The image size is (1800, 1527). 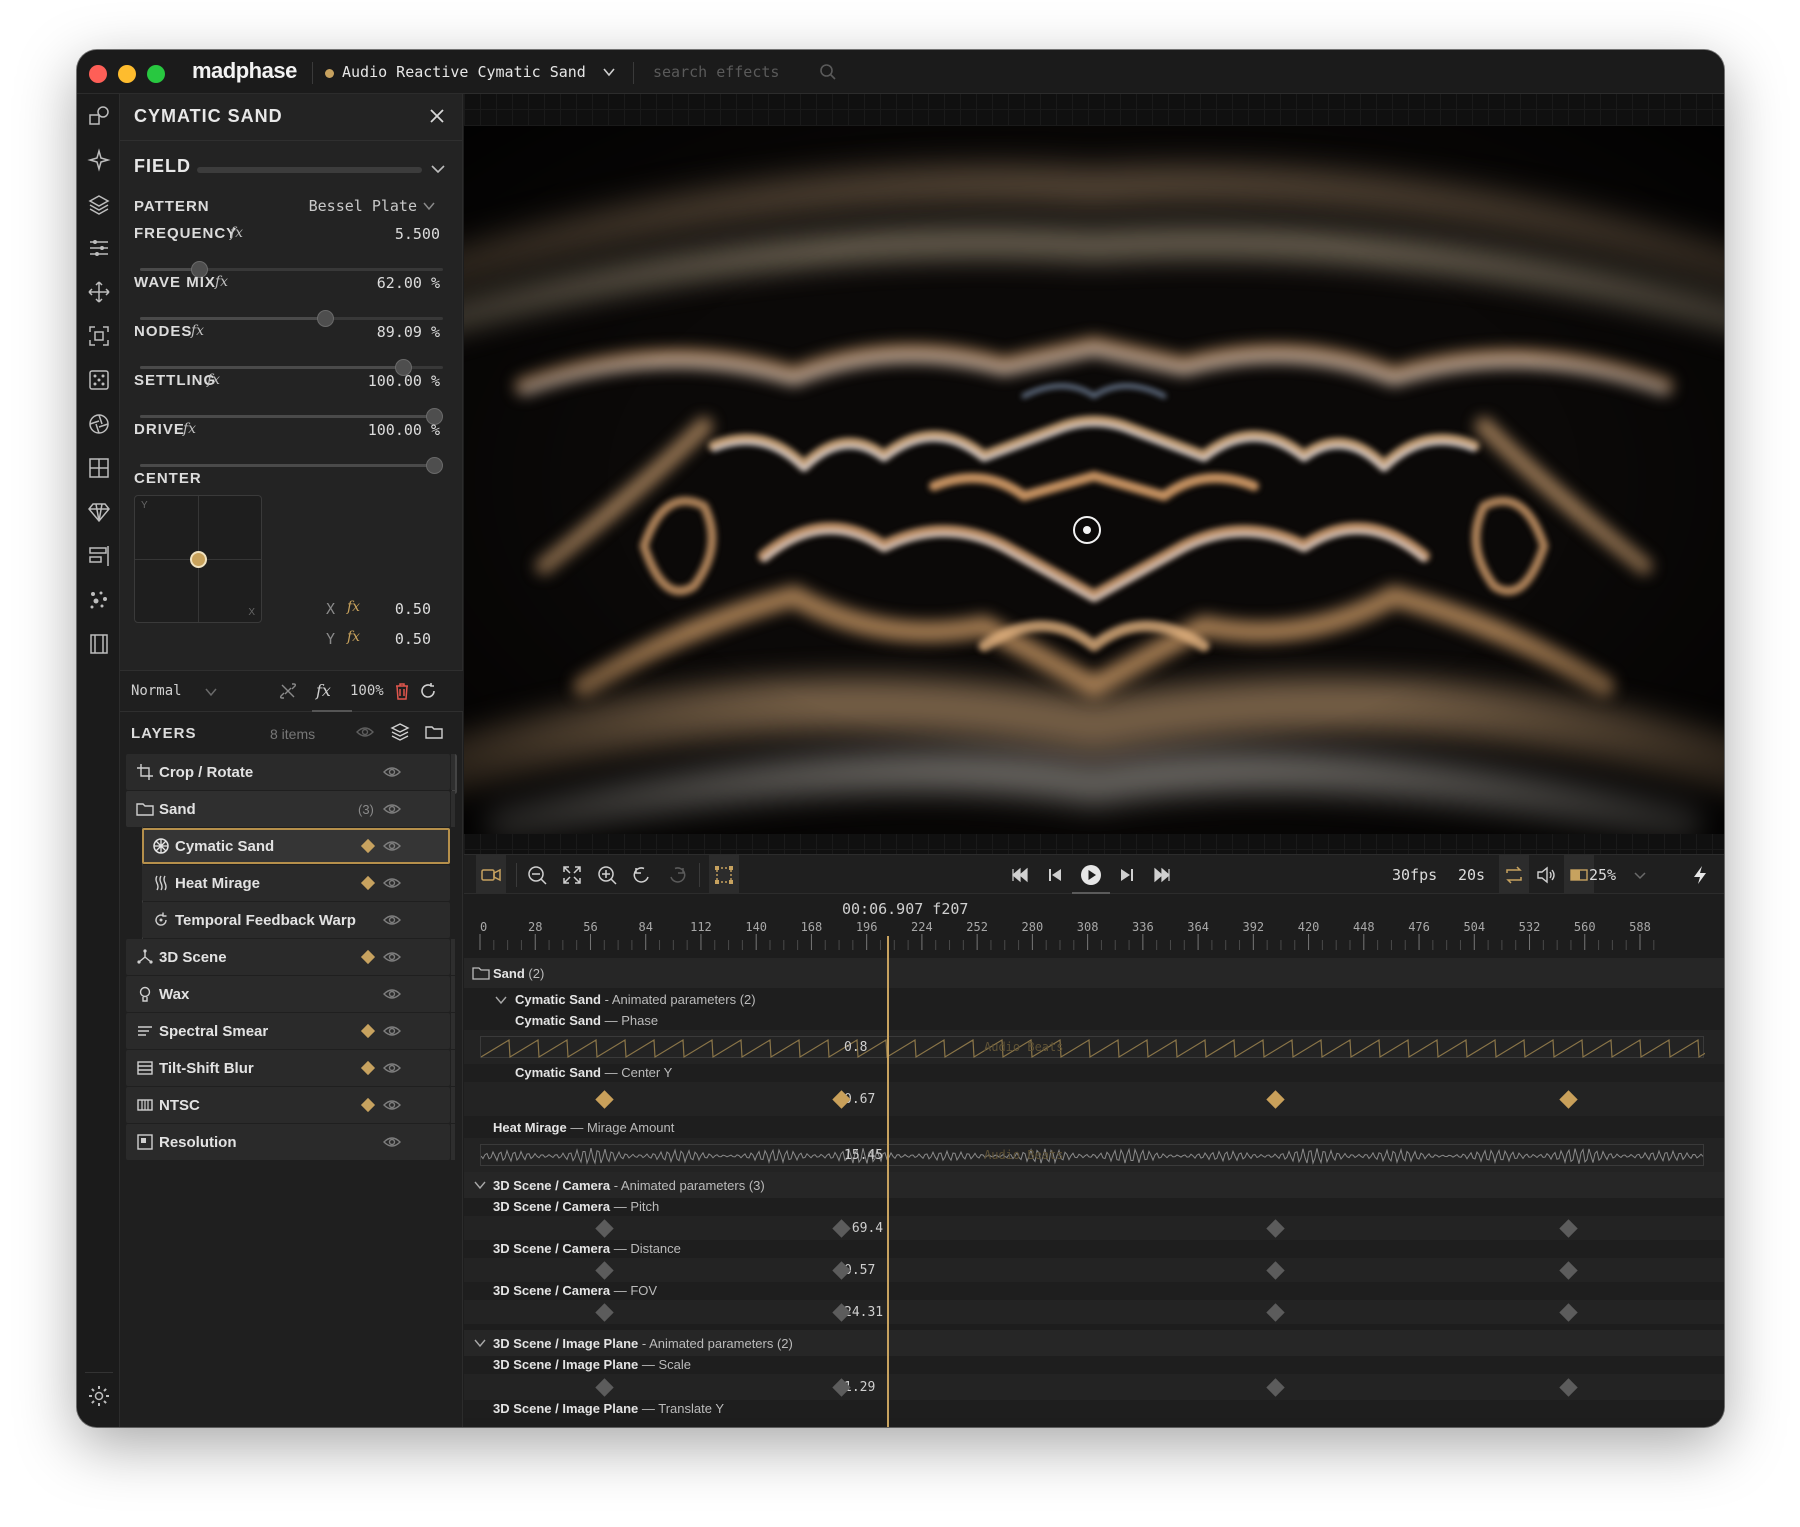 What do you see at coordinates (99, 116) in the screenshot?
I see `shapes-icon` at bounding box center [99, 116].